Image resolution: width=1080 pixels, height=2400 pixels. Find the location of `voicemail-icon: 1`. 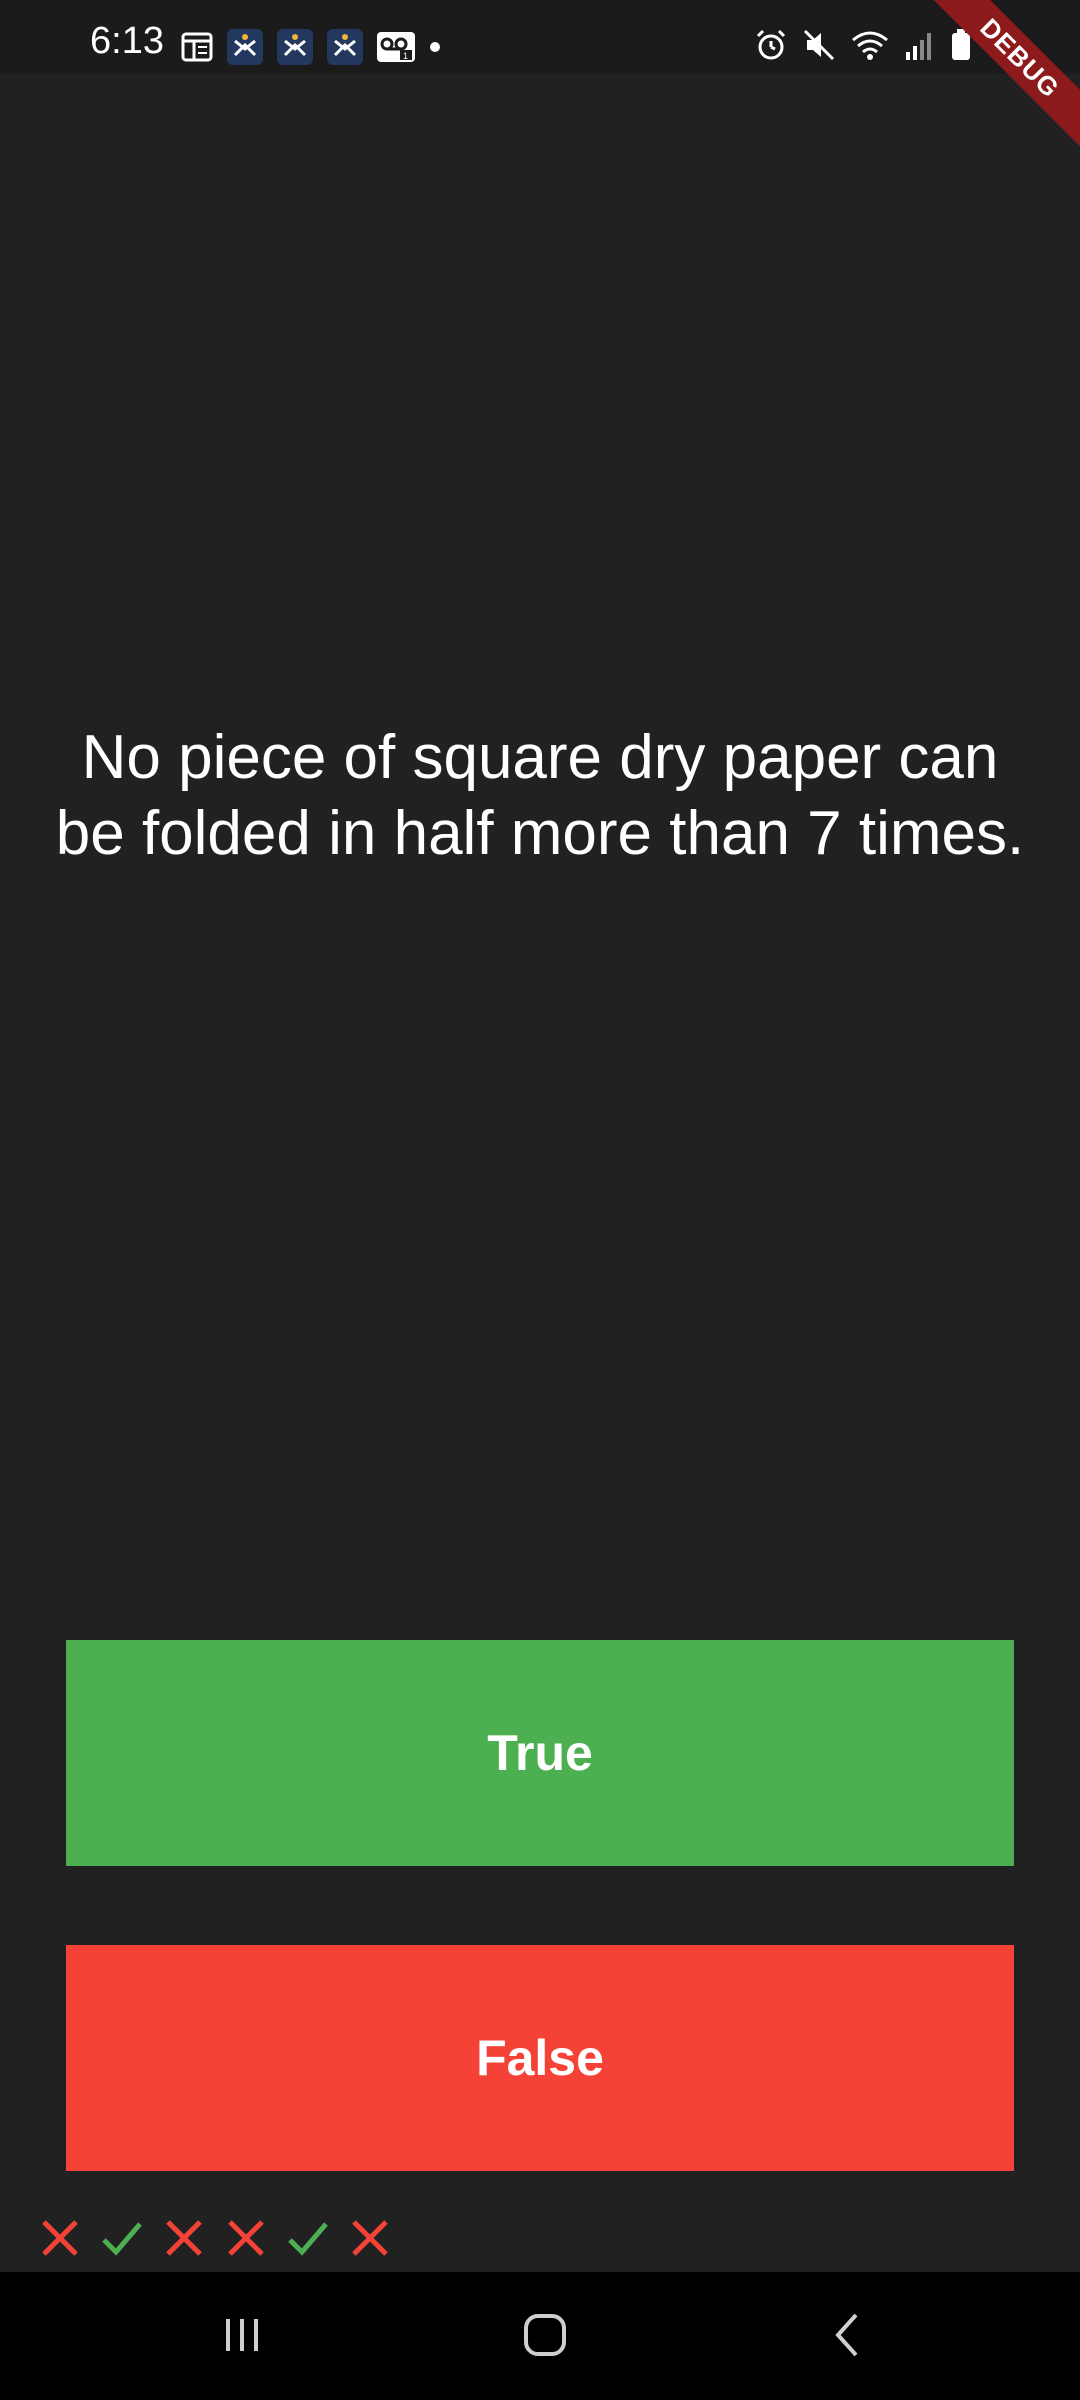

voicemail-icon: 1 is located at coordinates (396, 47).